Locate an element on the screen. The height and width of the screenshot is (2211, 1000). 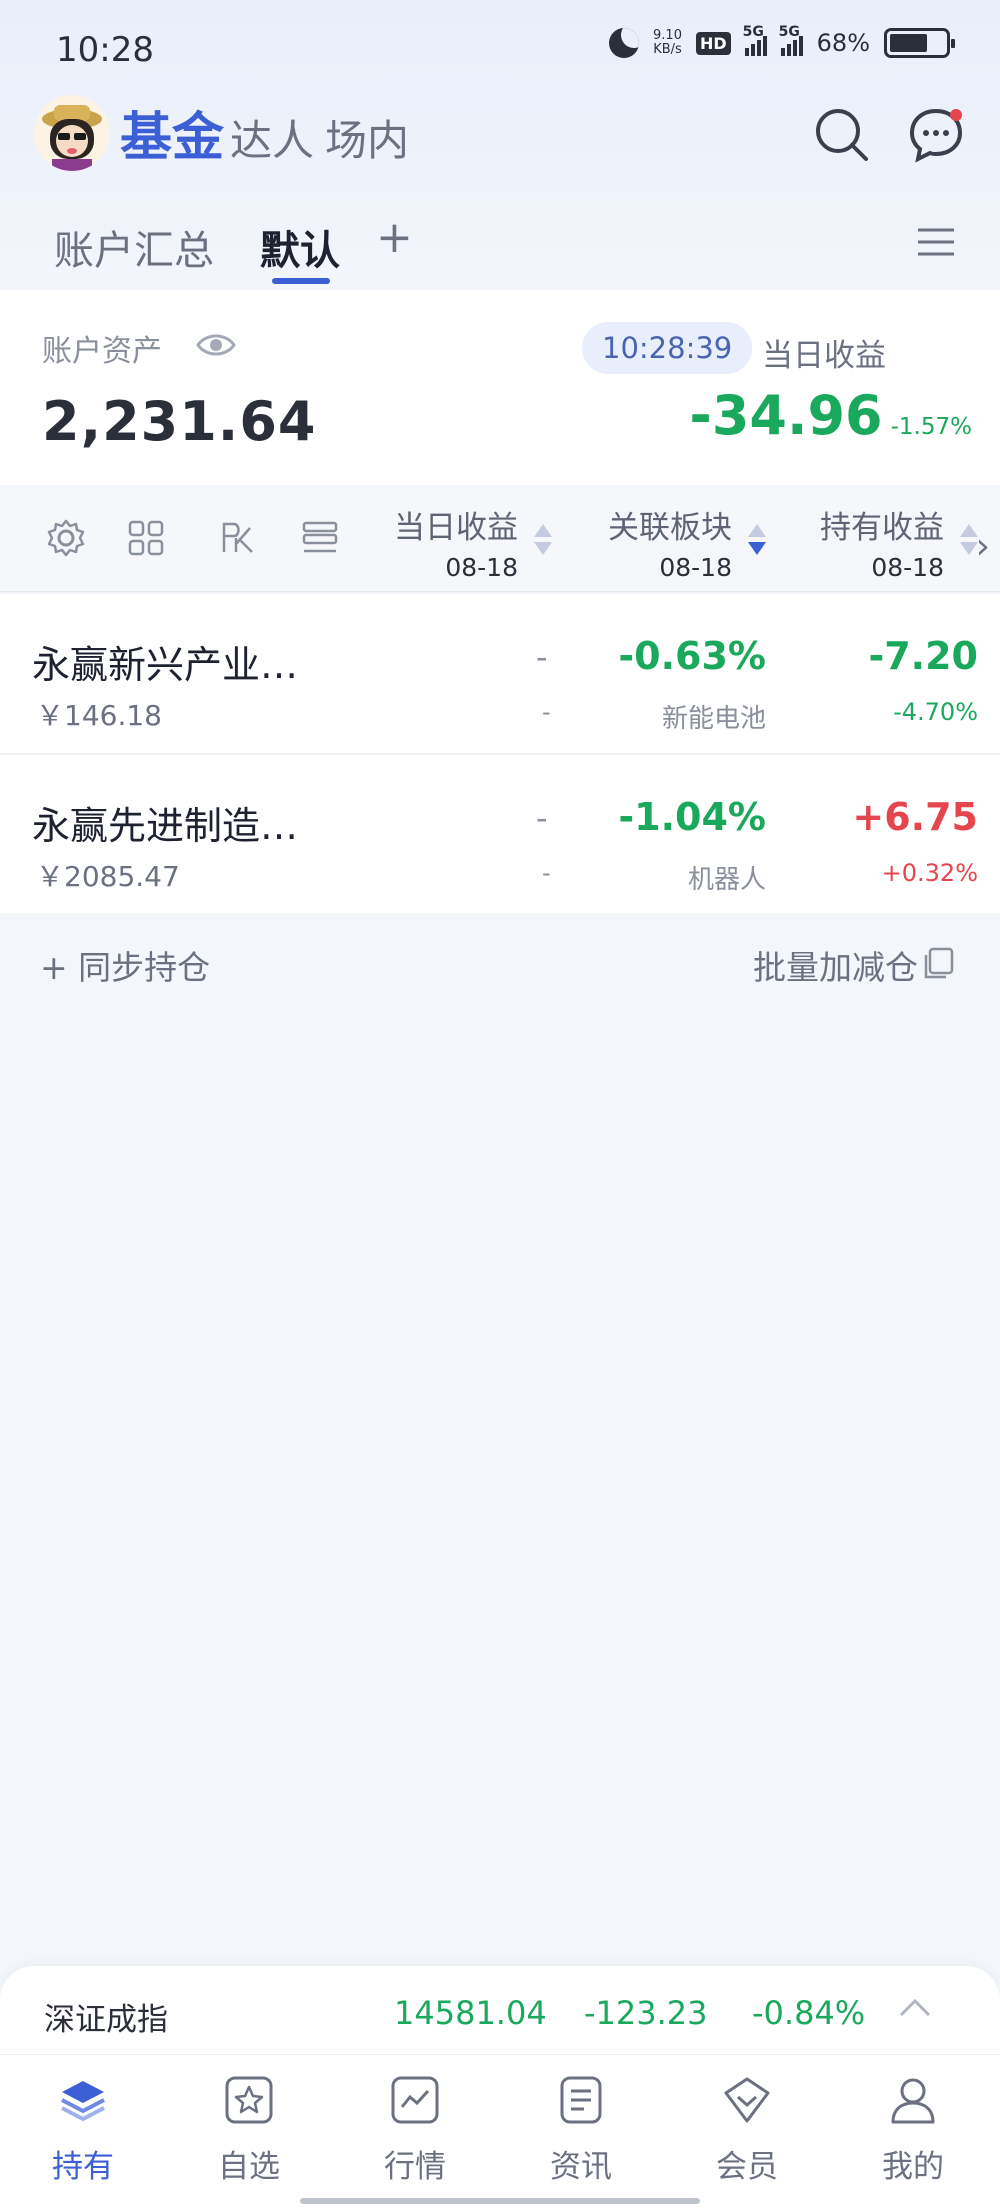
status-icons: 9.10 KB/s HD 5G 5G 68% is located at coordinates (782, 41).